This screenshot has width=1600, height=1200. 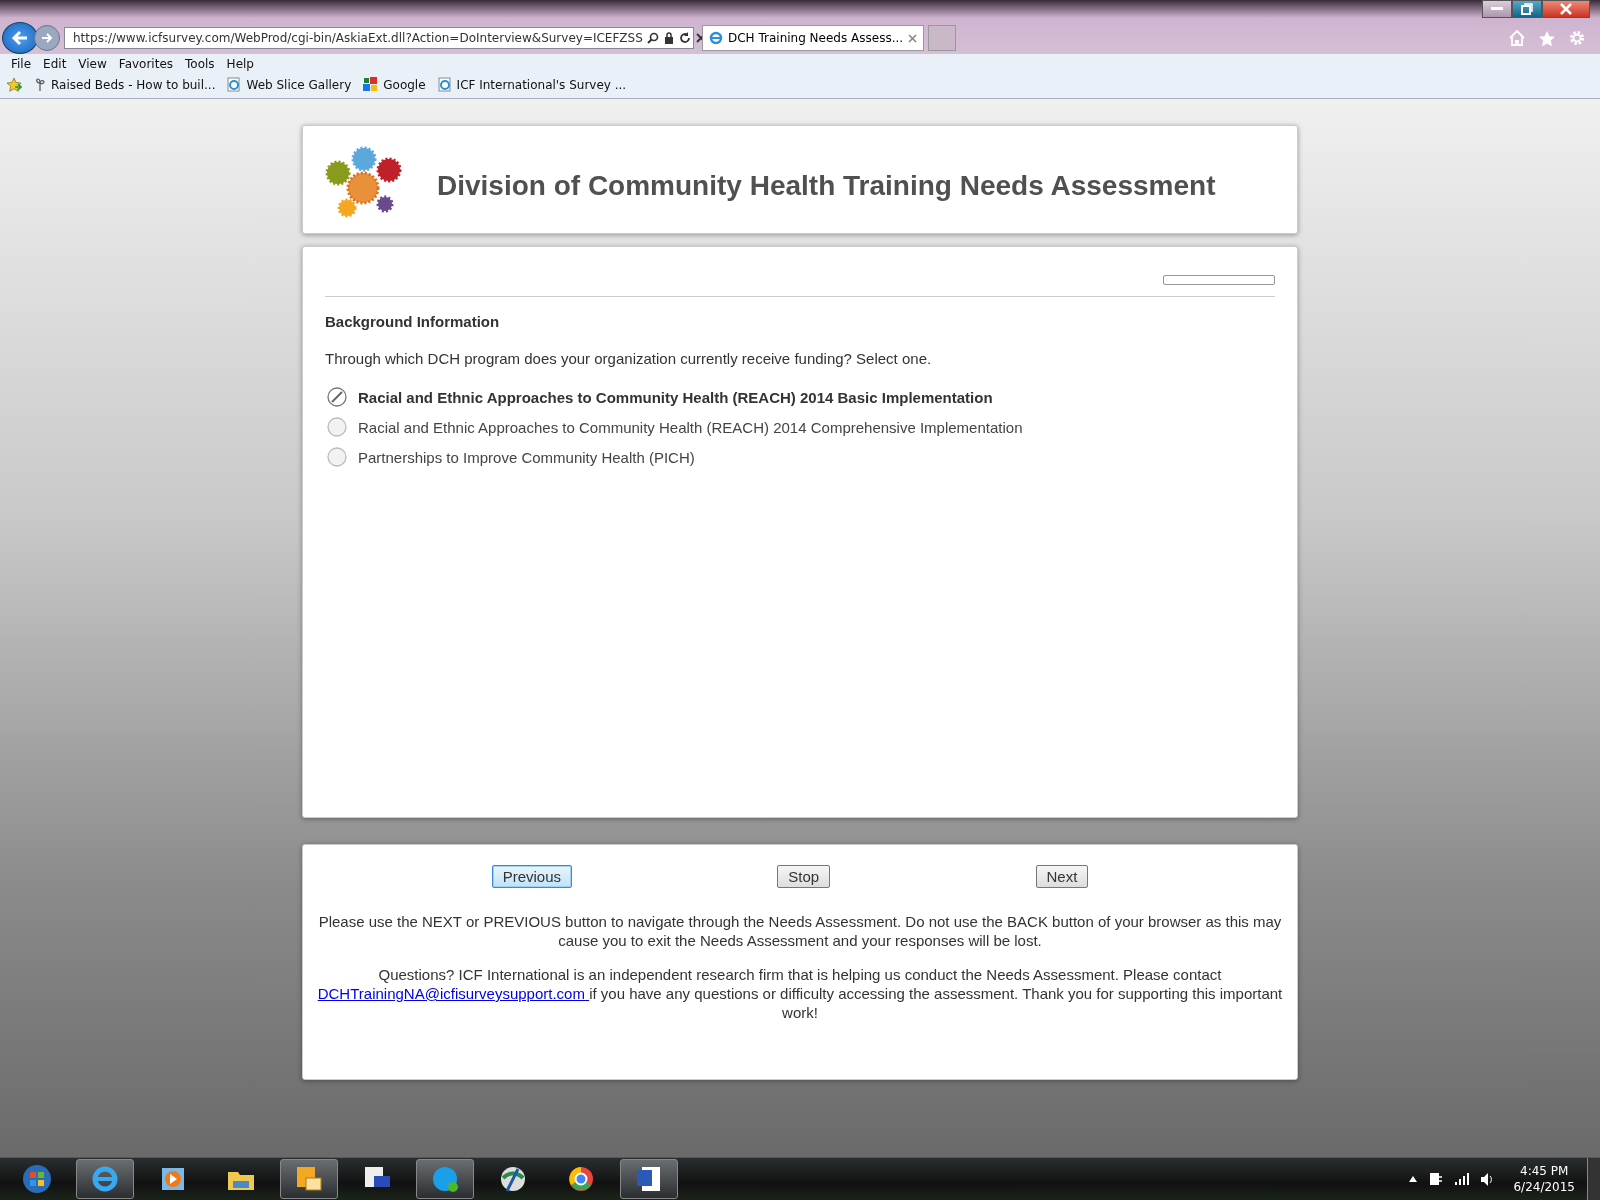 What do you see at coordinates (289, 84) in the screenshot?
I see `favorite-link: Web Slice Gallery` at bounding box center [289, 84].